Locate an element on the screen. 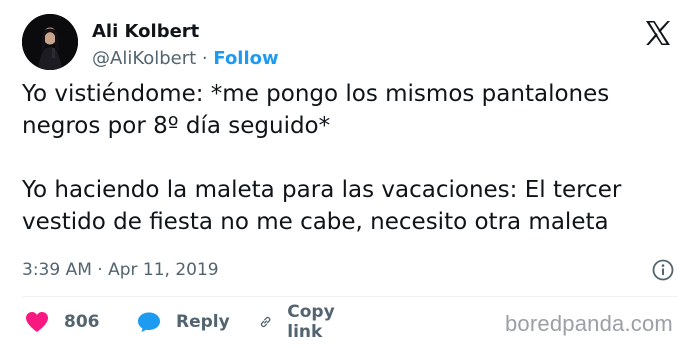 The image size is (700, 348). handle-row: @AliKolbert · Follow is located at coordinates (185, 59).